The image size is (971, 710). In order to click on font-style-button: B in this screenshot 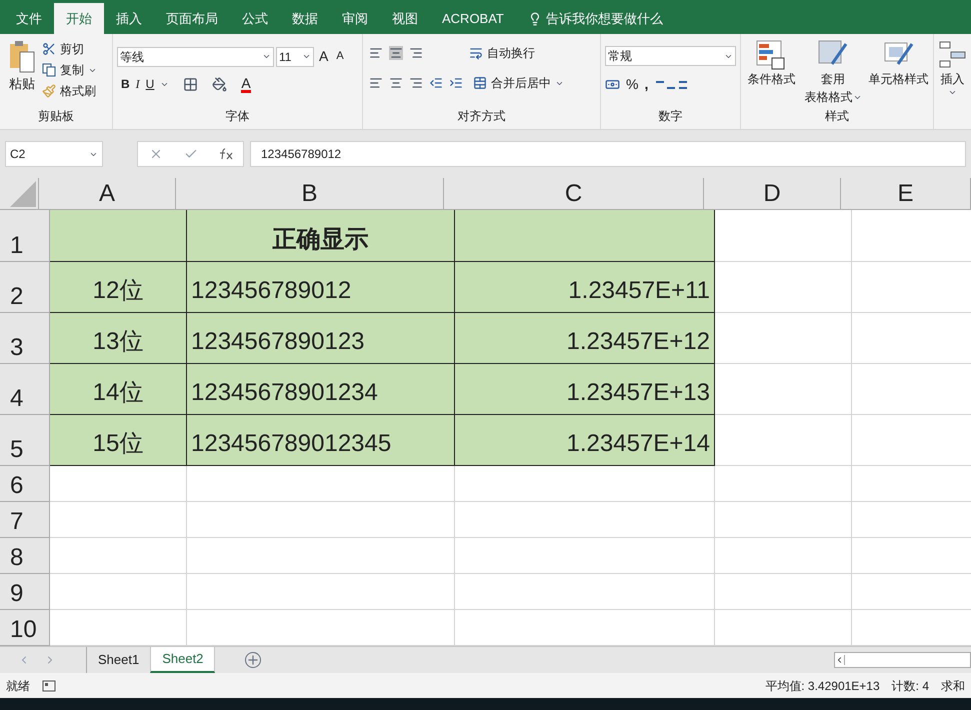, I will do `click(125, 84)`.